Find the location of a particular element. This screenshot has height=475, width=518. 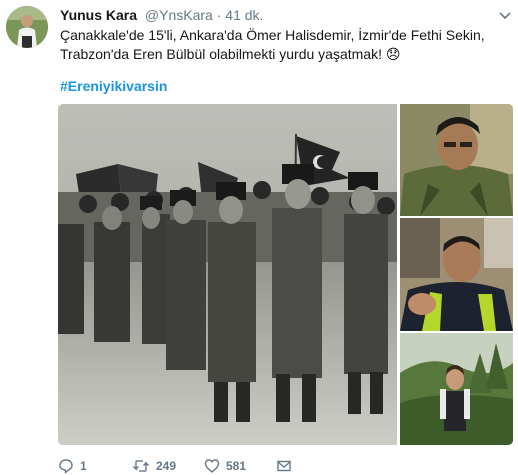

author-handle: @YnsKara is located at coordinates (179, 15).